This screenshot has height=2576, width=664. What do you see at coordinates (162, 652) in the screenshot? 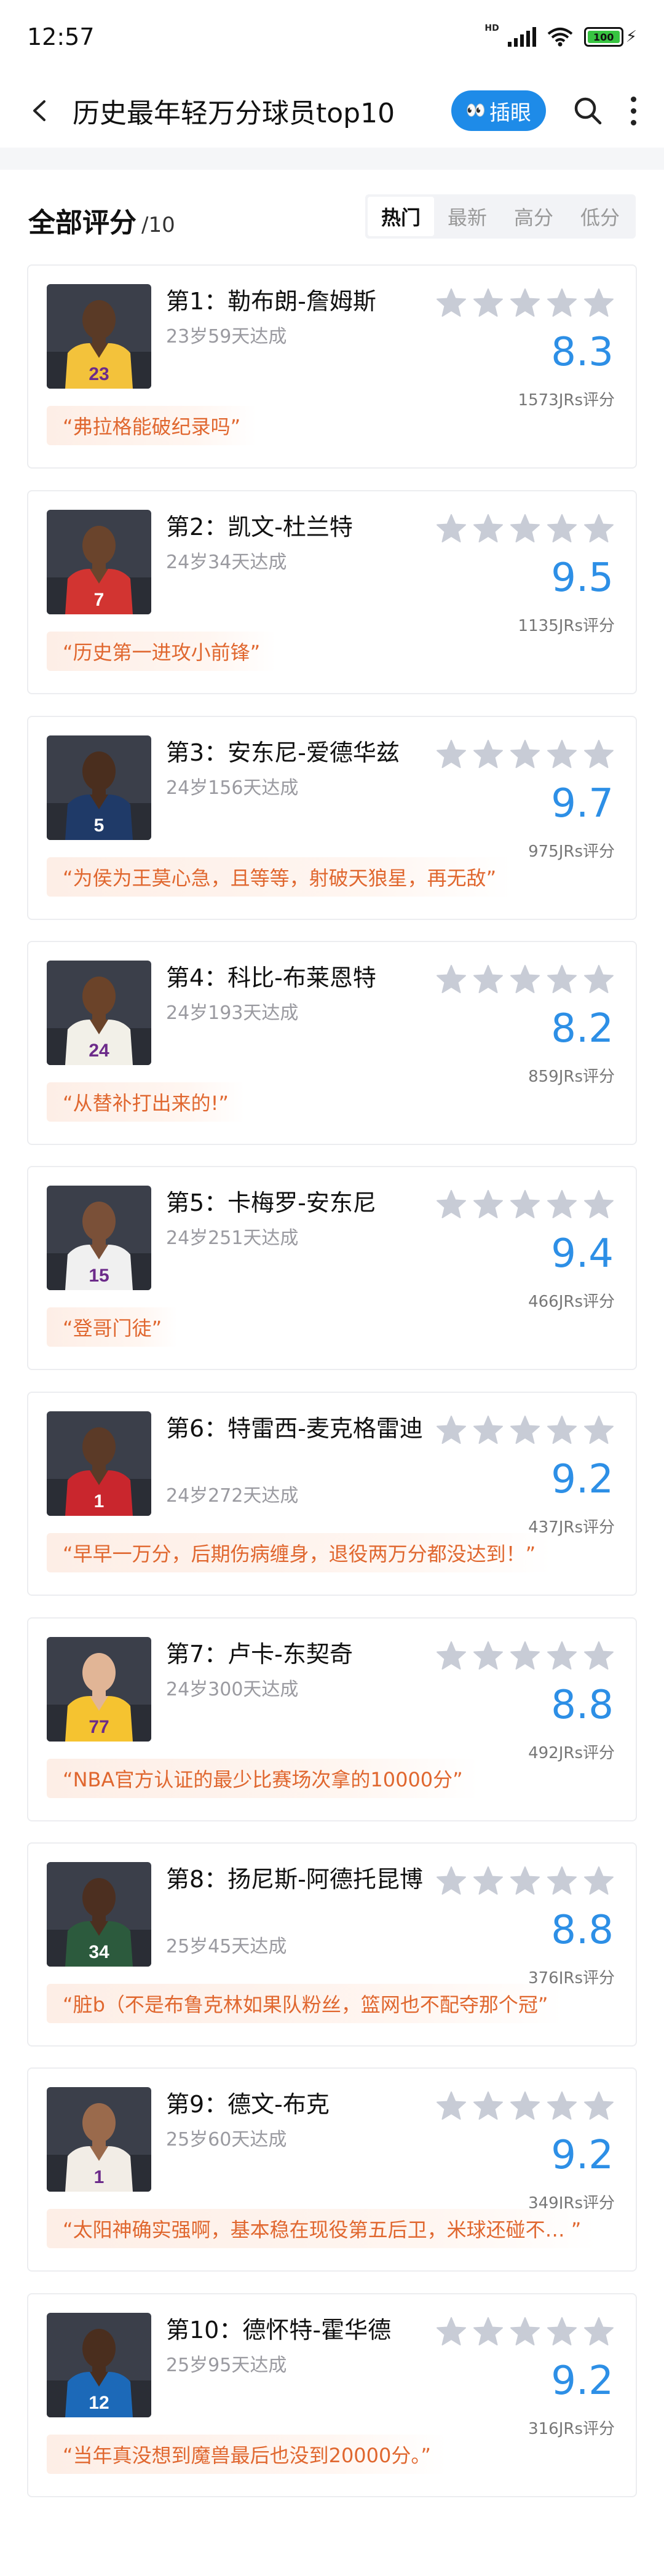
I see `top-comment: “历史第一进攻小前锋”` at bounding box center [162, 652].